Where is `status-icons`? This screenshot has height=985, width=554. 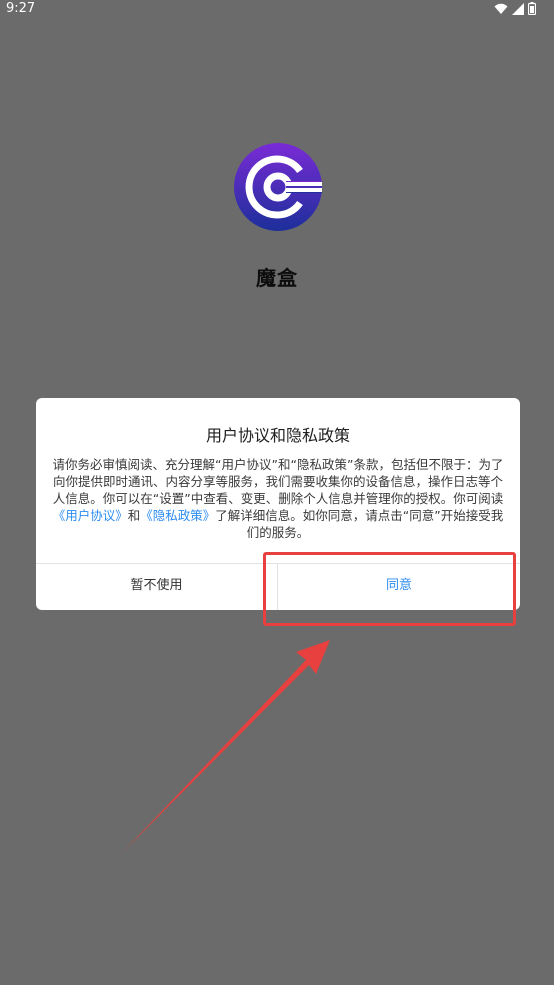 status-icons is located at coordinates (515, 8).